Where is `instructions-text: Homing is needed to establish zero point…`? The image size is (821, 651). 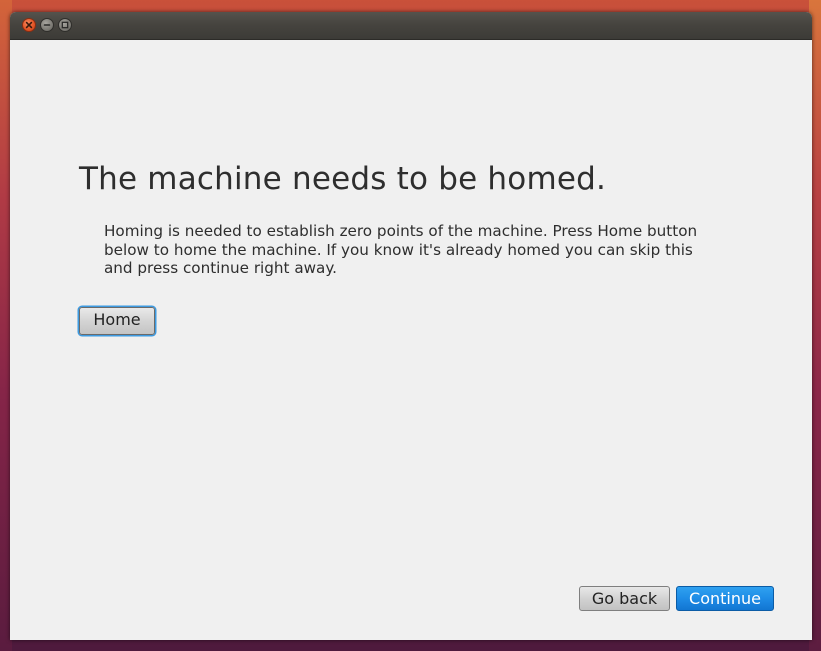
instructions-text: Homing is needed to establish zero point… is located at coordinates (401, 249).